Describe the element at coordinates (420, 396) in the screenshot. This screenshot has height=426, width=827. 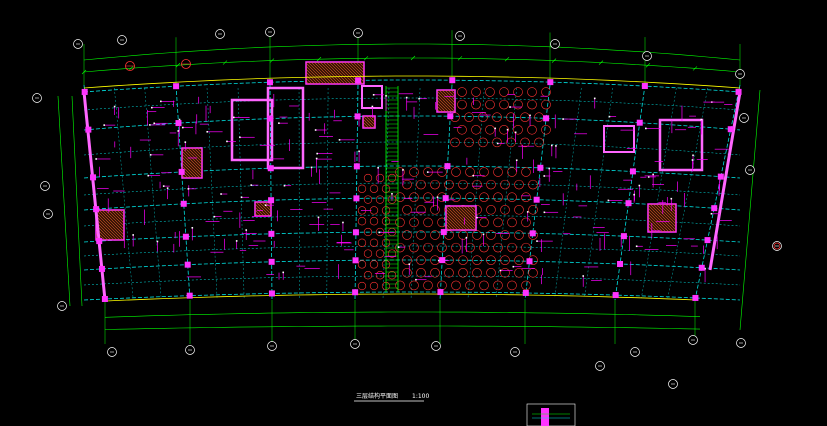
I see `drawing-scale: 1:100` at that location.